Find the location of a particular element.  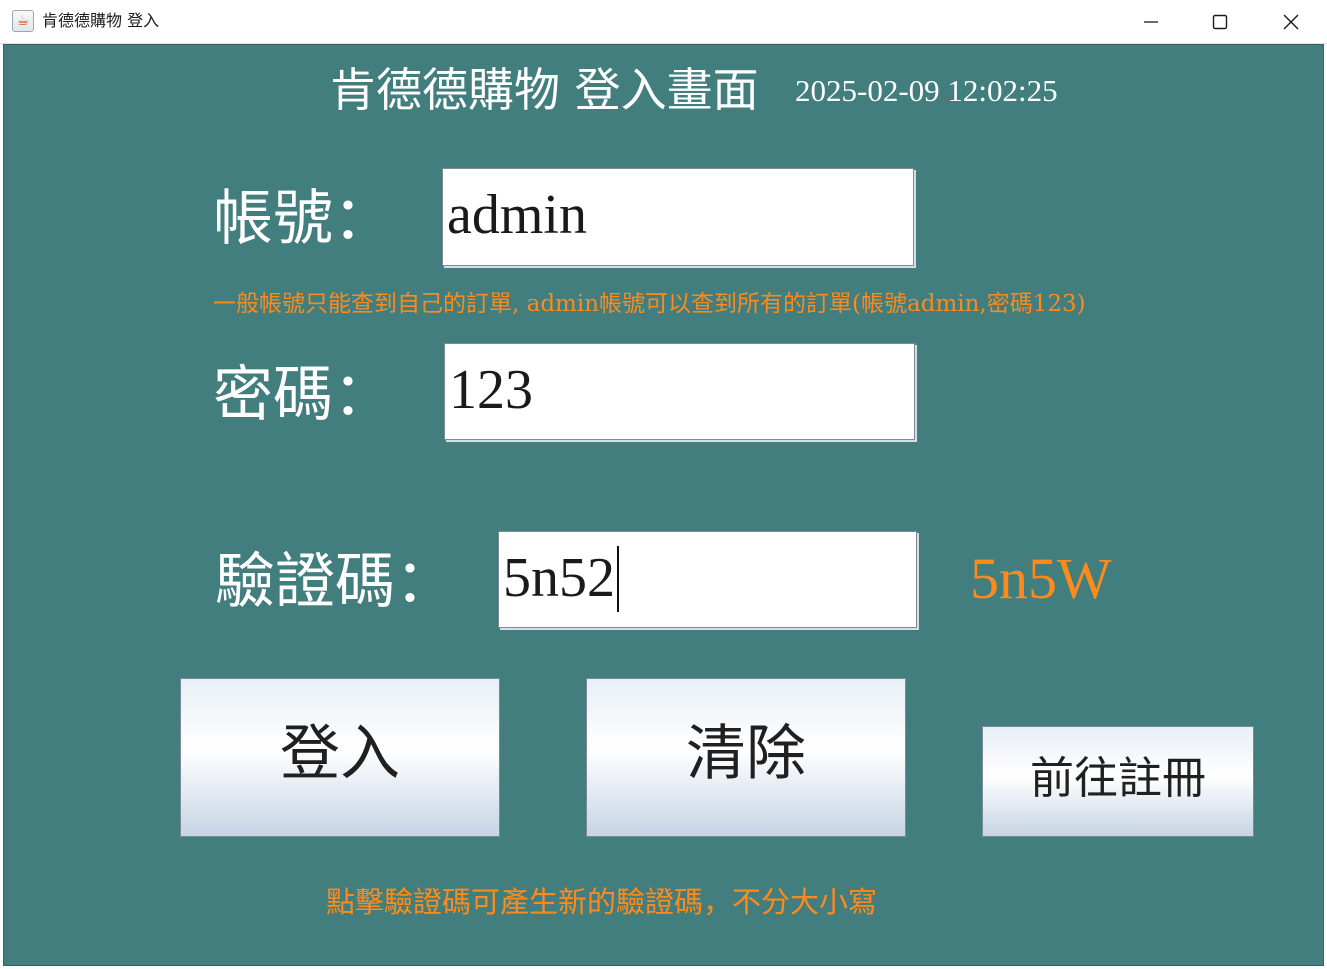

maximize-icon is located at coordinates (1220, 22).